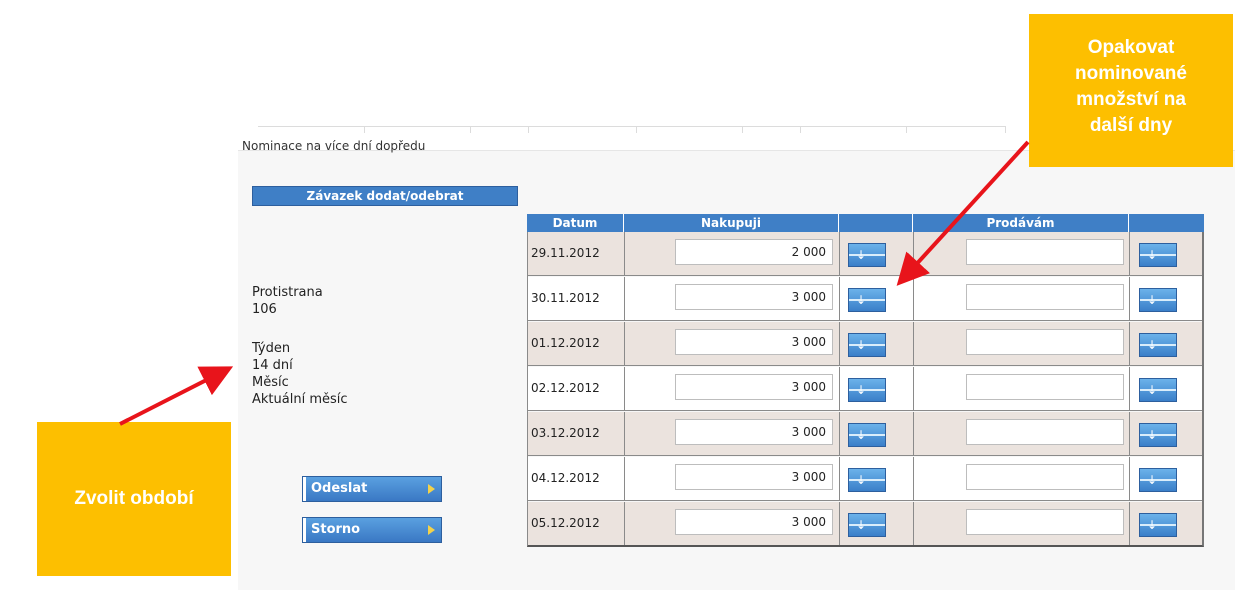  Describe the element at coordinates (963, 213) in the screenshot. I see `annotation-arrow-repeat` at that location.